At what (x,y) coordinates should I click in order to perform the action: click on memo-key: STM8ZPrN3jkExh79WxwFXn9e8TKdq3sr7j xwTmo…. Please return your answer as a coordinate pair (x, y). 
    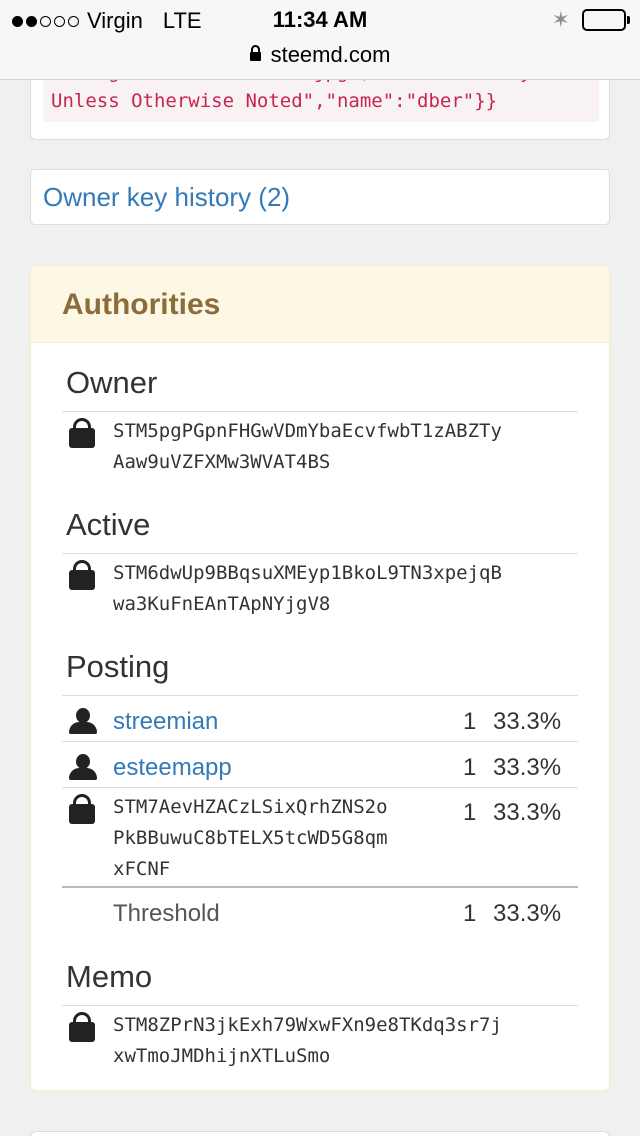
    Looking at the image, I should click on (343, 1041).